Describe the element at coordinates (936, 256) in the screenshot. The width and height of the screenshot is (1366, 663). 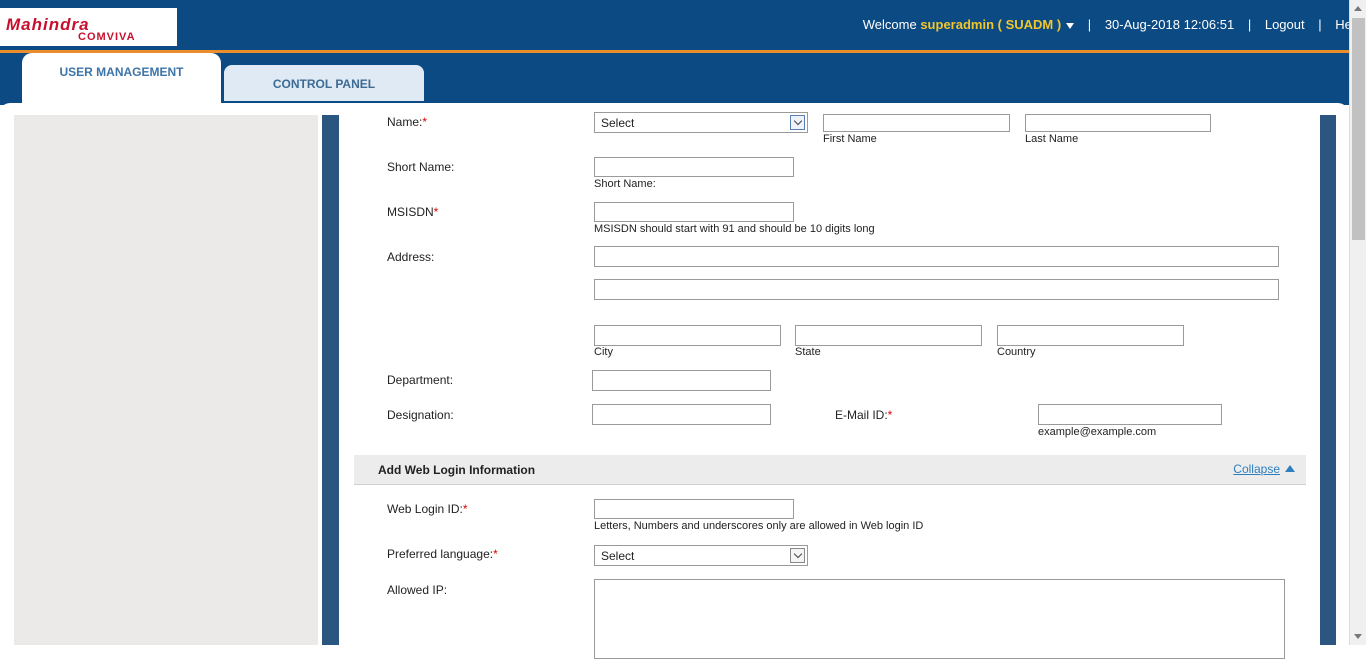
I see `address-line1-field` at that location.